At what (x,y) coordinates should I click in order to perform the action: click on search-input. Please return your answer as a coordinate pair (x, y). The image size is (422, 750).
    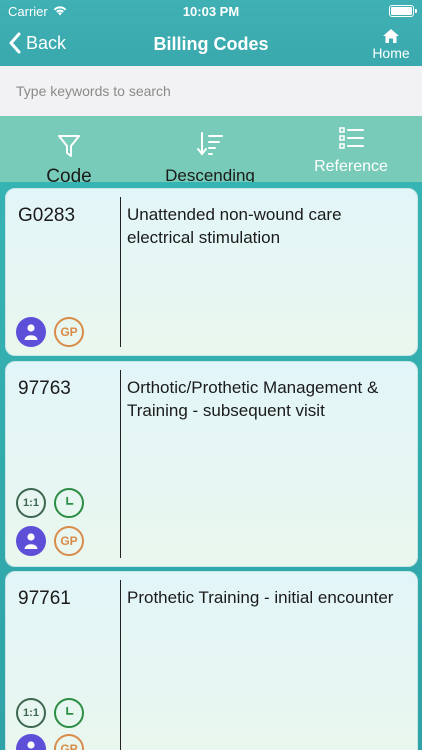
    Looking at the image, I should click on (211, 91).